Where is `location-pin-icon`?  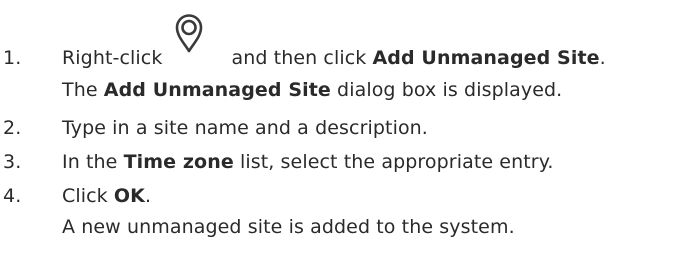 location-pin-icon is located at coordinates (189, 33).